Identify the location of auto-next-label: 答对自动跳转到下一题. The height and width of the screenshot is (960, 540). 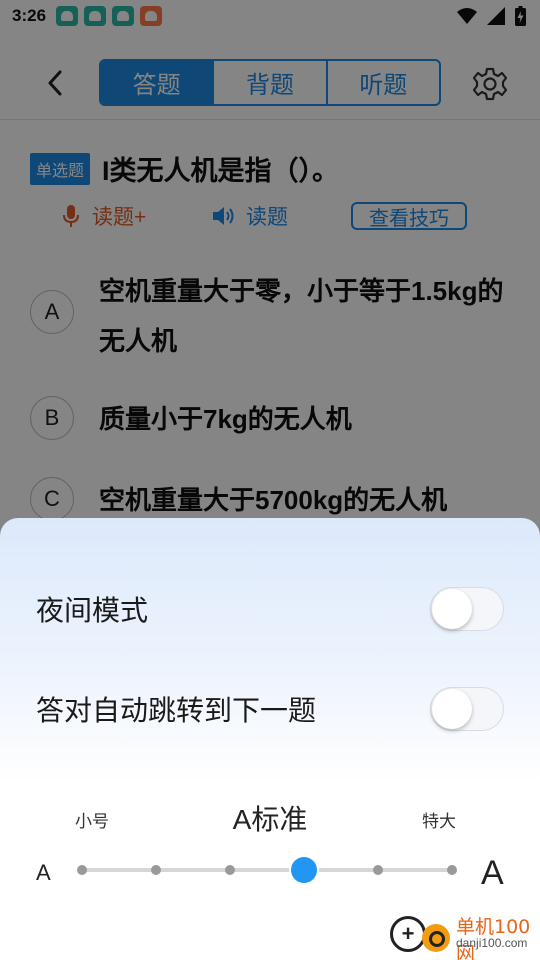
(176, 710).